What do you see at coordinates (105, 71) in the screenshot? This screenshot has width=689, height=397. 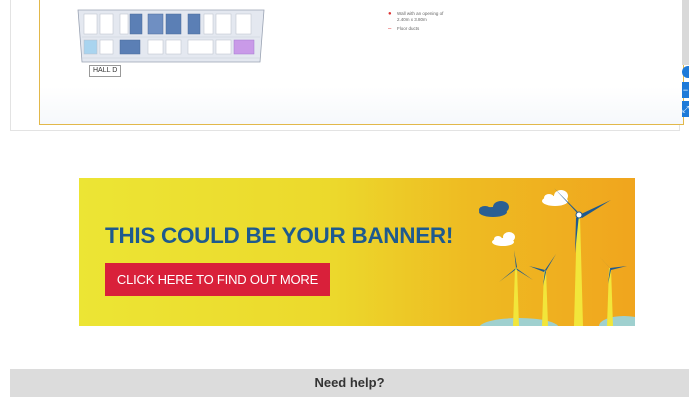 I see `hall-label: HALL D` at bounding box center [105, 71].